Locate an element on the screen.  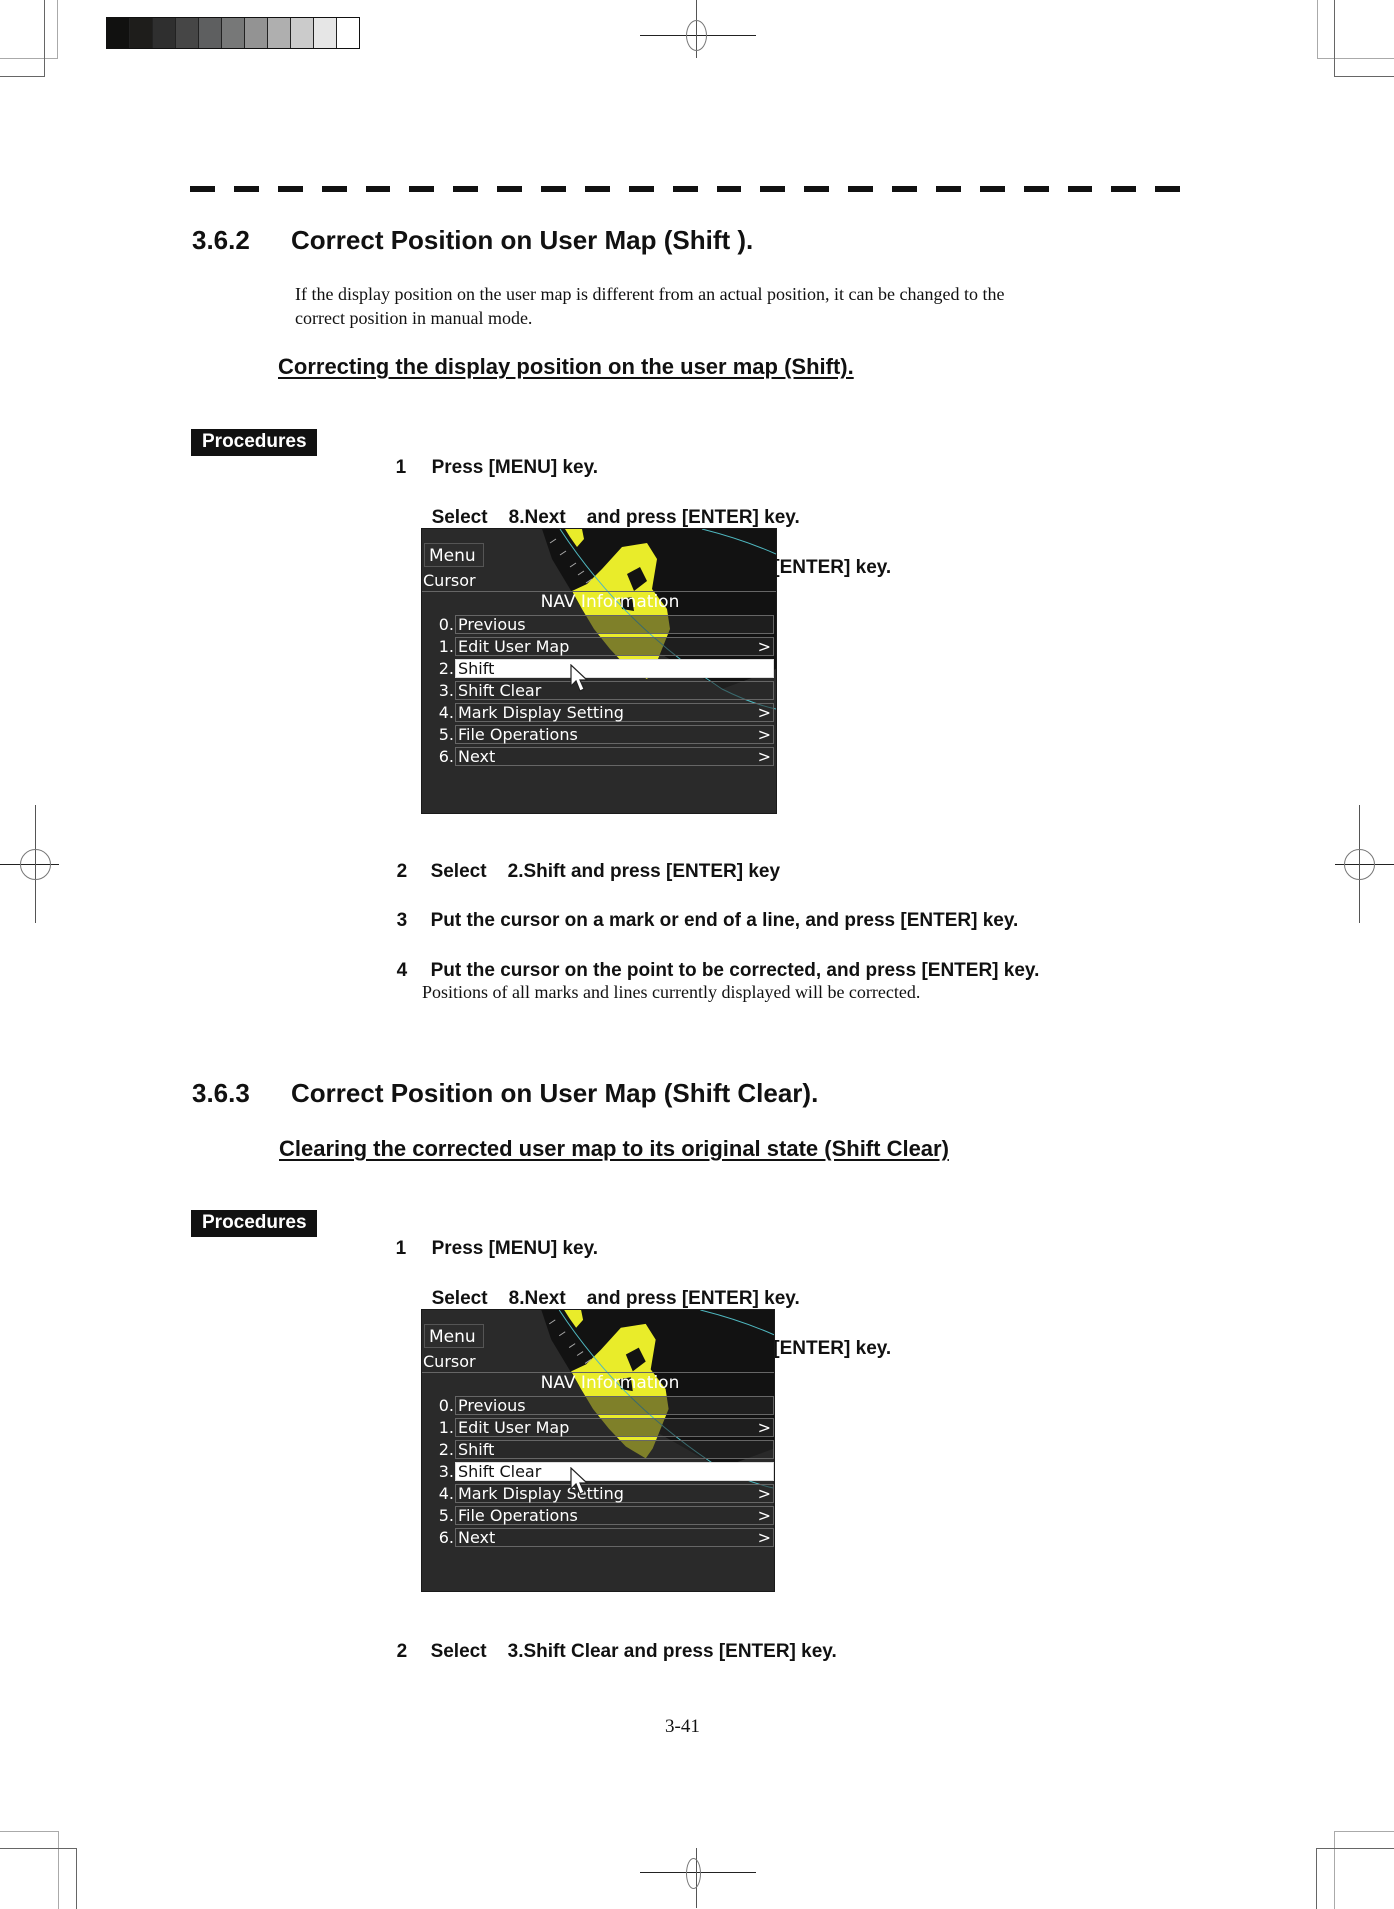
page-number: 3-41 is located at coordinates (682, 1726).